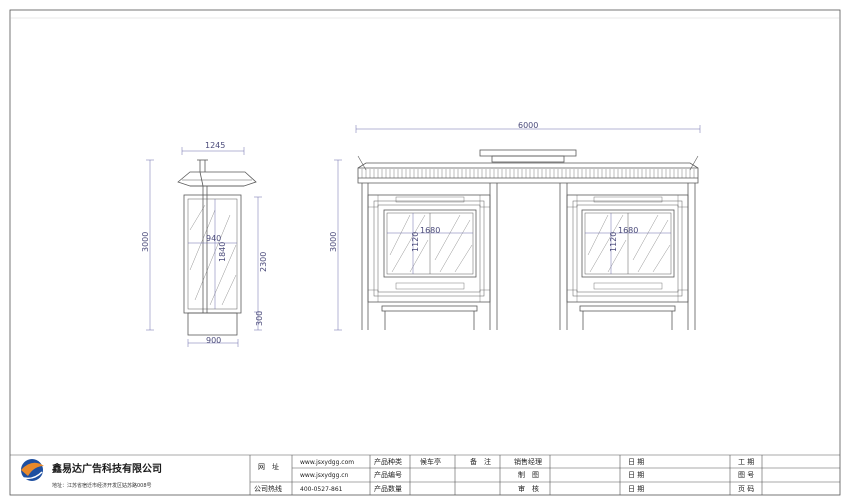 This screenshot has width=850, height=500. I want to click on company-address: 地址：江苏省宿迁市经济开发区姑苏路008号, so click(102, 485).